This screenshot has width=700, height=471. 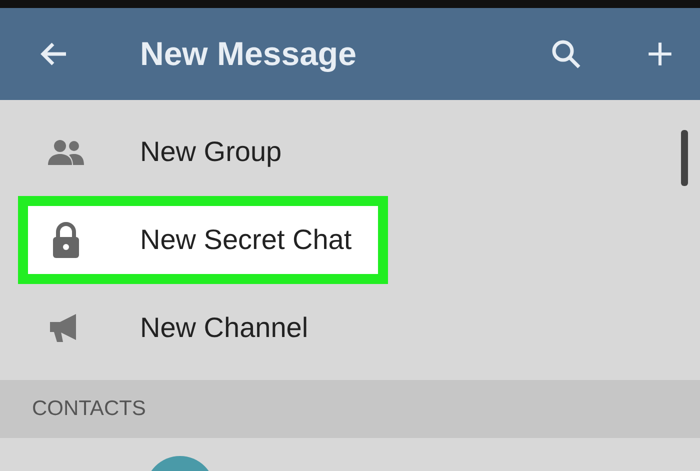 What do you see at coordinates (211, 152) in the screenshot?
I see `menu-label: New Group` at bounding box center [211, 152].